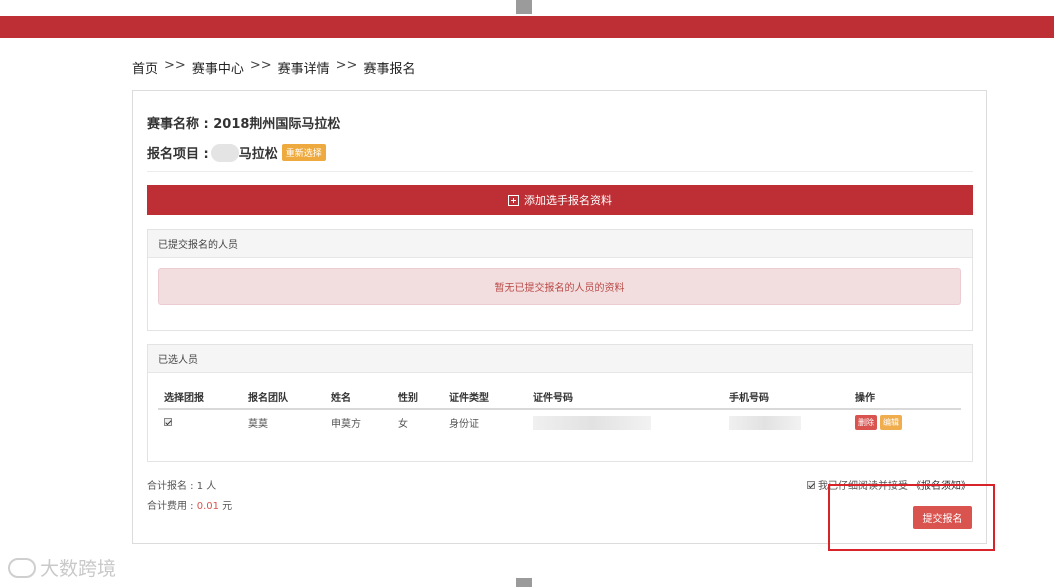 This screenshot has width=1054, height=587. Describe the element at coordinates (244, 124) in the screenshot. I see `event-name: 赛事名称 : 2018荆州国际马拉松` at that location.